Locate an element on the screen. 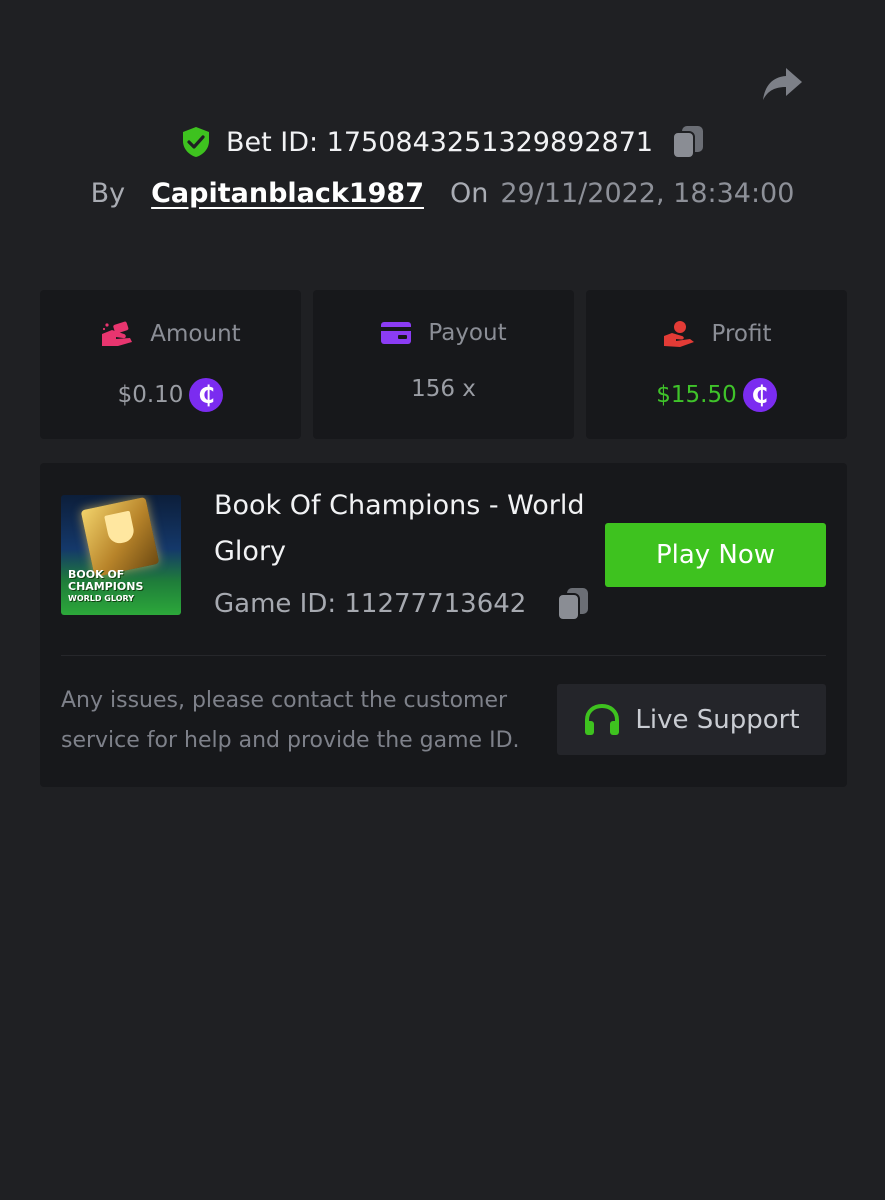 Image resolution: width=885 pixels, height=1200 pixels. bet-datetime: 29/11/2022, 18:34:00 is located at coordinates (647, 193).